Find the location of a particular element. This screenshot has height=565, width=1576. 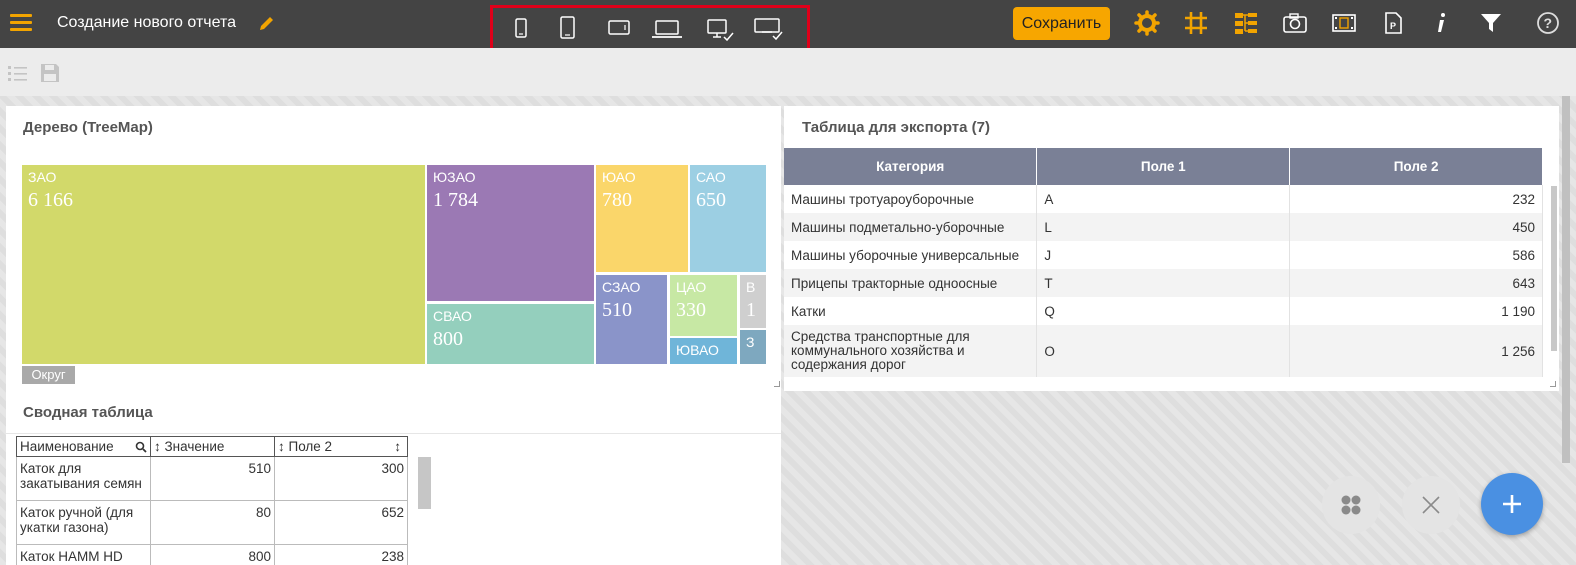

table-row: Каток для закатывания семян 510 300 is located at coordinates (212, 478).